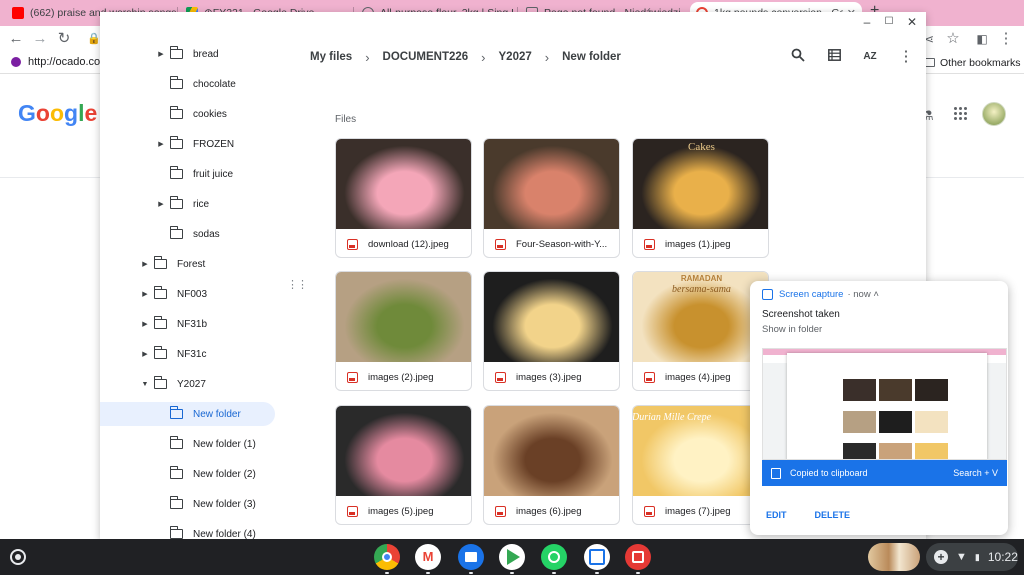  What do you see at coordinates (867, 22) in the screenshot?
I see `minimize-icon: –` at bounding box center [867, 22].